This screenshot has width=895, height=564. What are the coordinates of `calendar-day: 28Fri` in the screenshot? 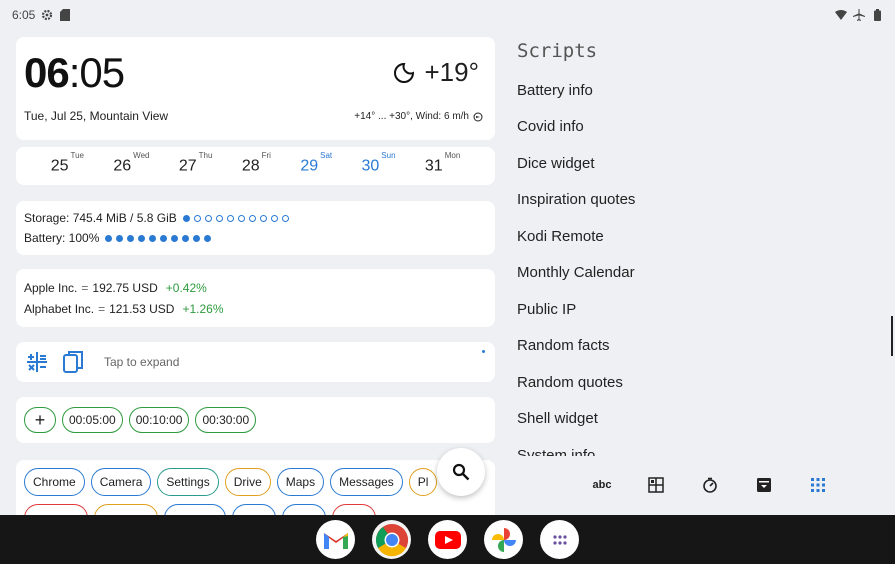 It's located at (256, 163).